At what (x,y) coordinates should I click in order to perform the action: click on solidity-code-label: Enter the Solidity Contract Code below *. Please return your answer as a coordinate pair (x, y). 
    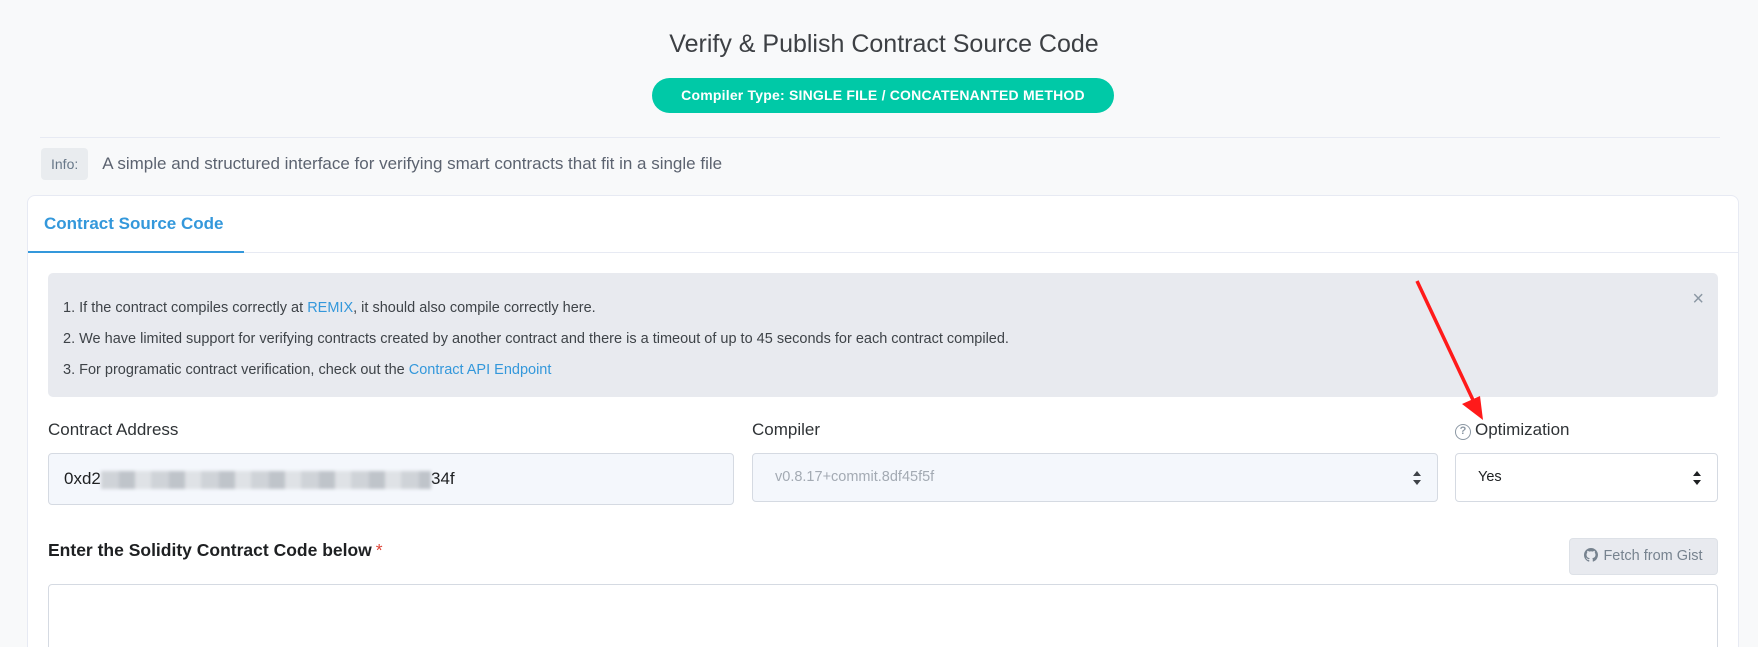
    Looking at the image, I should click on (215, 550).